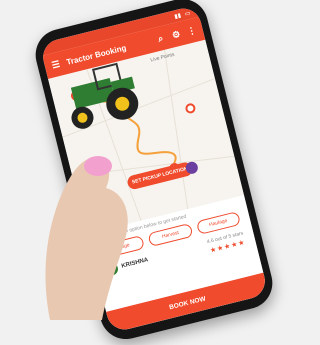 The image size is (320, 345). I want to click on battery-icon: ▭, so click(188, 14).